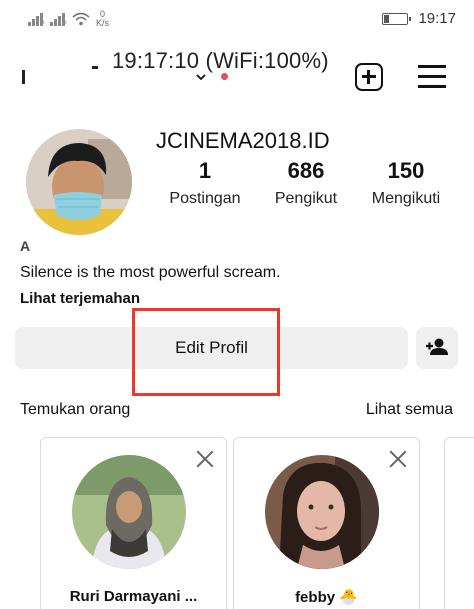 The width and height of the screenshot is (474, 609). I want to click on edit-profile-label: Edit Profil, so click(211, 347).